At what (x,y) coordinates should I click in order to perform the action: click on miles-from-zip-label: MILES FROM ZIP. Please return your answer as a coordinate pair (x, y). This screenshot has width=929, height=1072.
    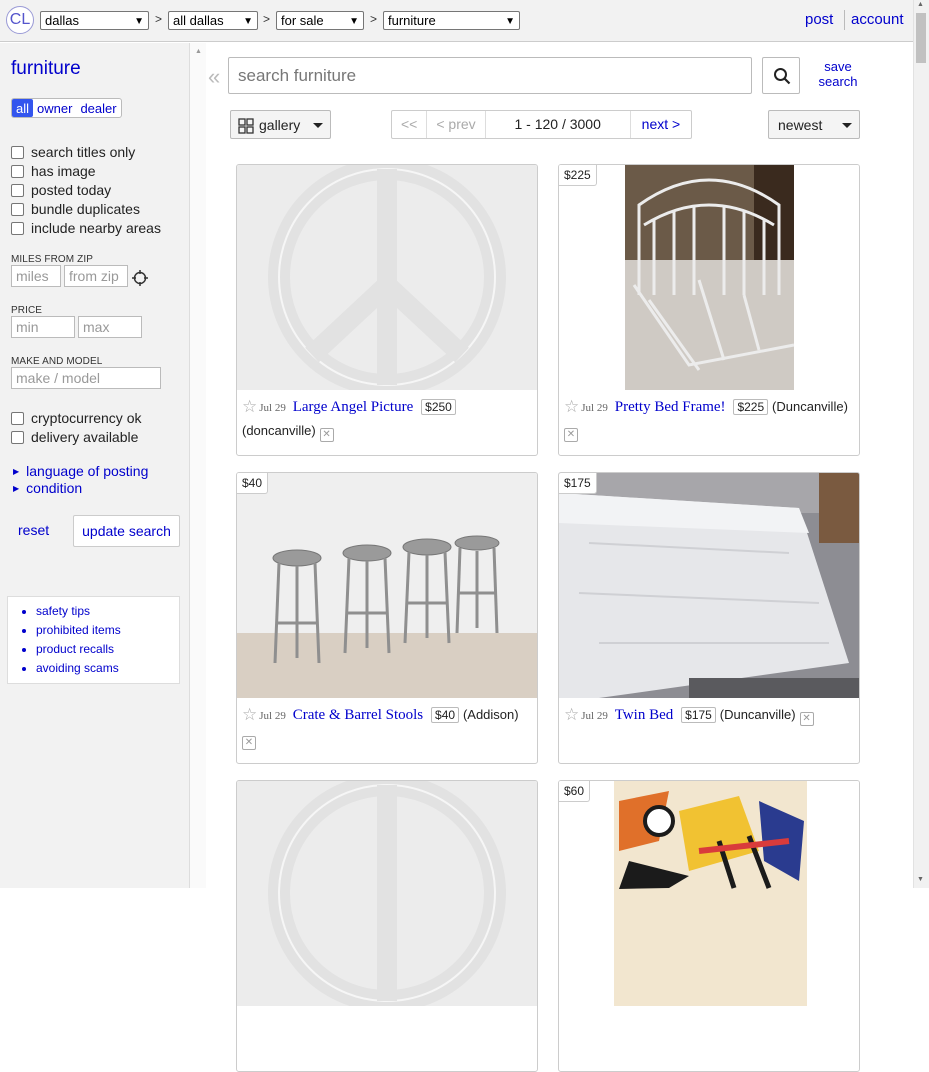
    Looking at the image, I should click on (52, 259).